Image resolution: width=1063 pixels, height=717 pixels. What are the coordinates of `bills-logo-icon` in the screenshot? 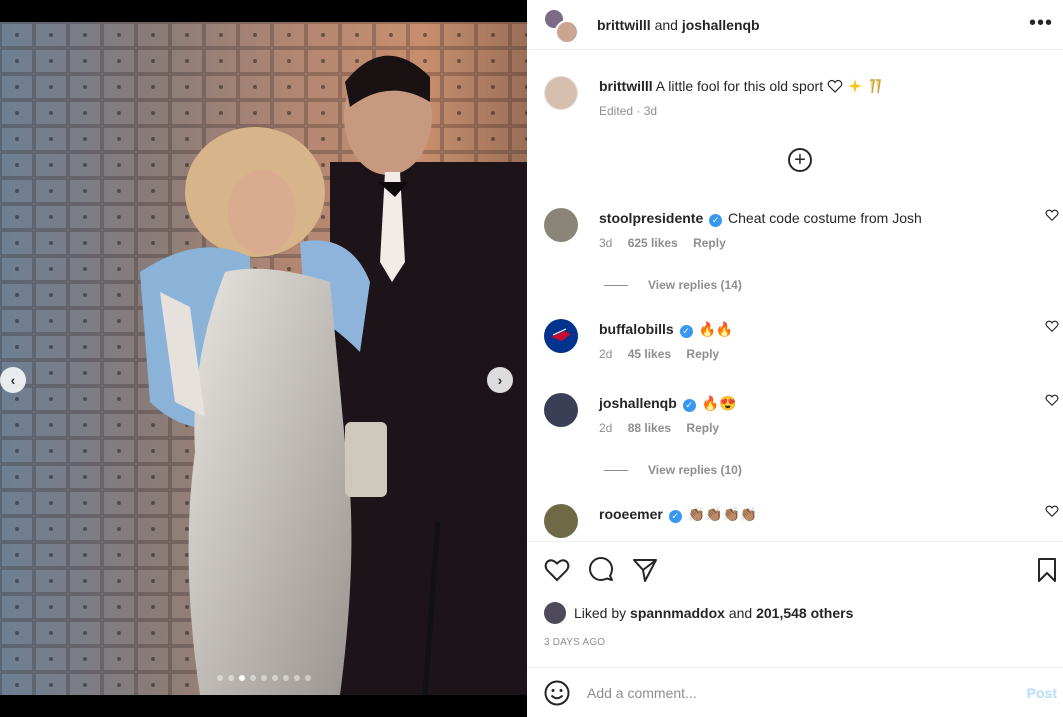 It's located at (561, 334).